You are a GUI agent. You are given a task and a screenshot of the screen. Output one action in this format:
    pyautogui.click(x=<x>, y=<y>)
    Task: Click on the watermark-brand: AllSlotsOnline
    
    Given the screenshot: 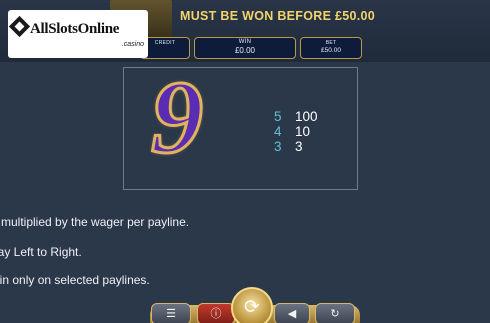 What is the action you would take?
    pyautogui.click(x=75, y=29)
    